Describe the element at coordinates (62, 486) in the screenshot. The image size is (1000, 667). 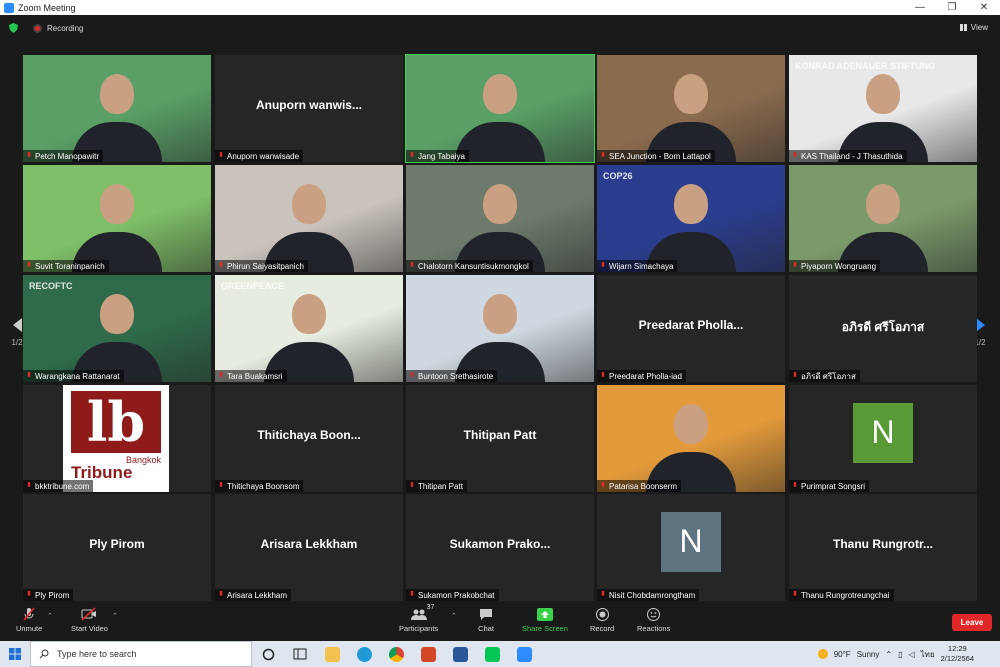
I see `participant-name: bkktribune.com` at that location.